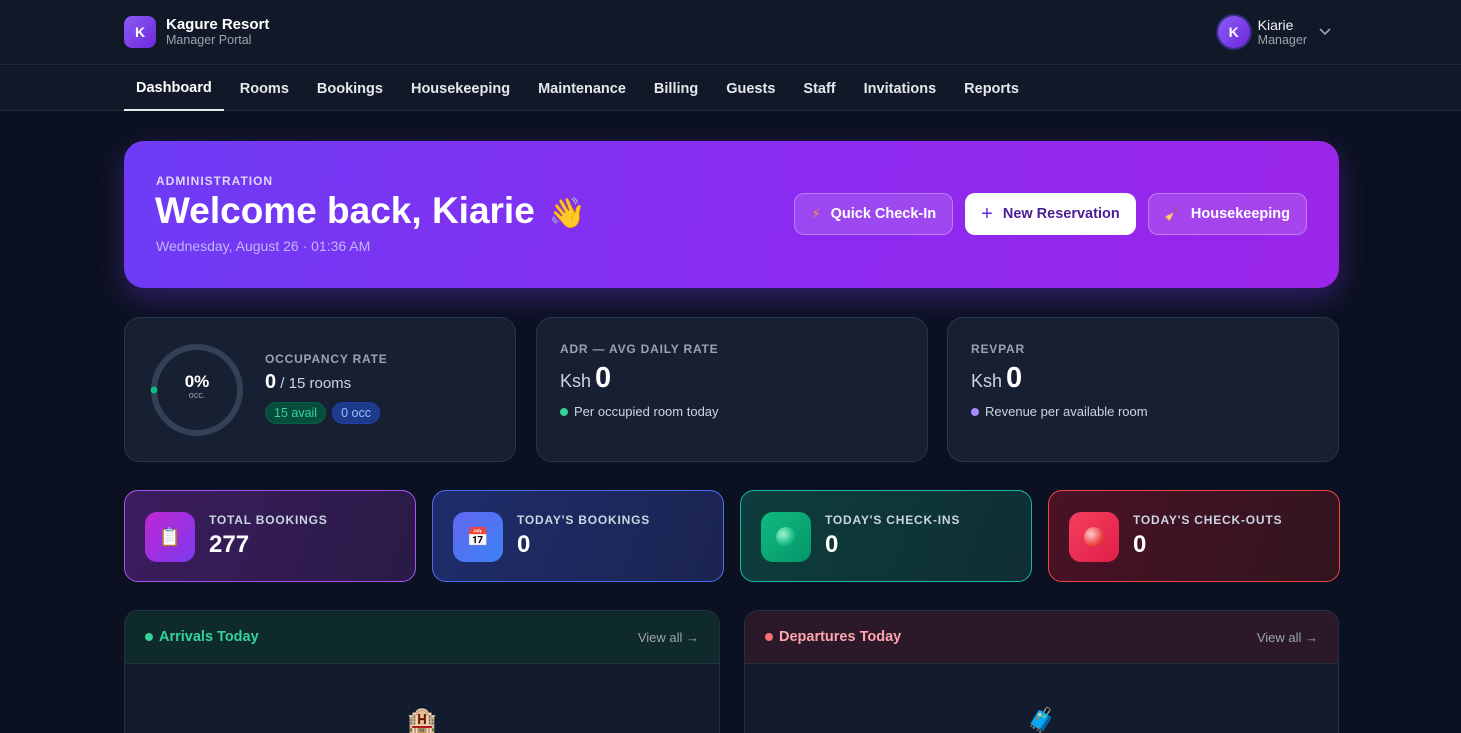  Describe the element at coordinates (646, 411) in the screenshot. I see `adr-note: Per occupied room today` at that location.